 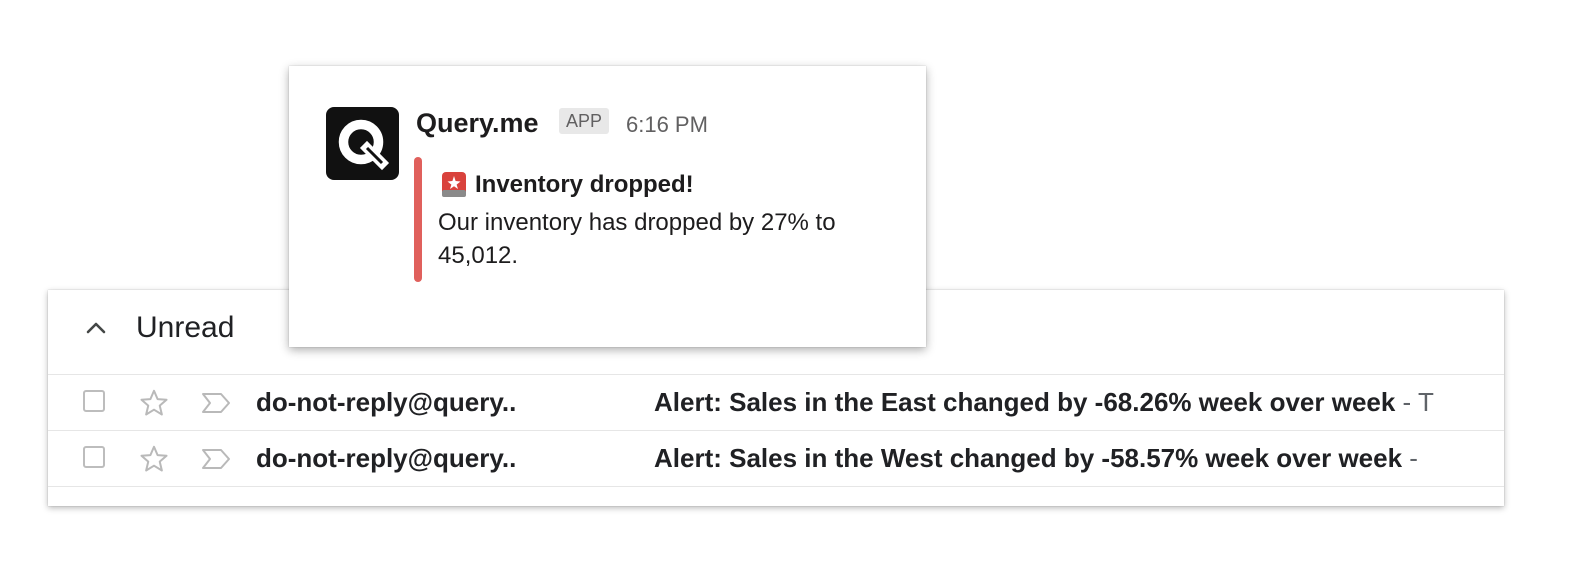 I want to click on alert-title: Inventory dropped!, so click(x=584, y=184).